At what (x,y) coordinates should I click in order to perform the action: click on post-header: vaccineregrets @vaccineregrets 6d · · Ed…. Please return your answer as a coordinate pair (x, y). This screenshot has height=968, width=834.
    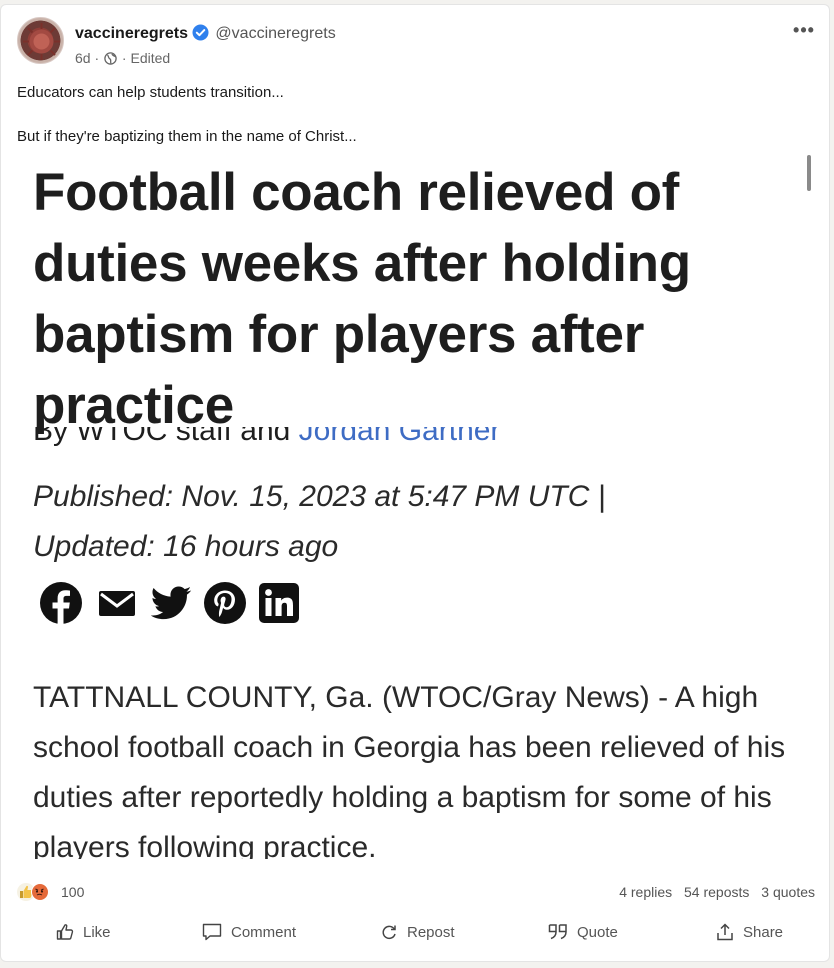
    Looking at the image, I should click on (416, 42).